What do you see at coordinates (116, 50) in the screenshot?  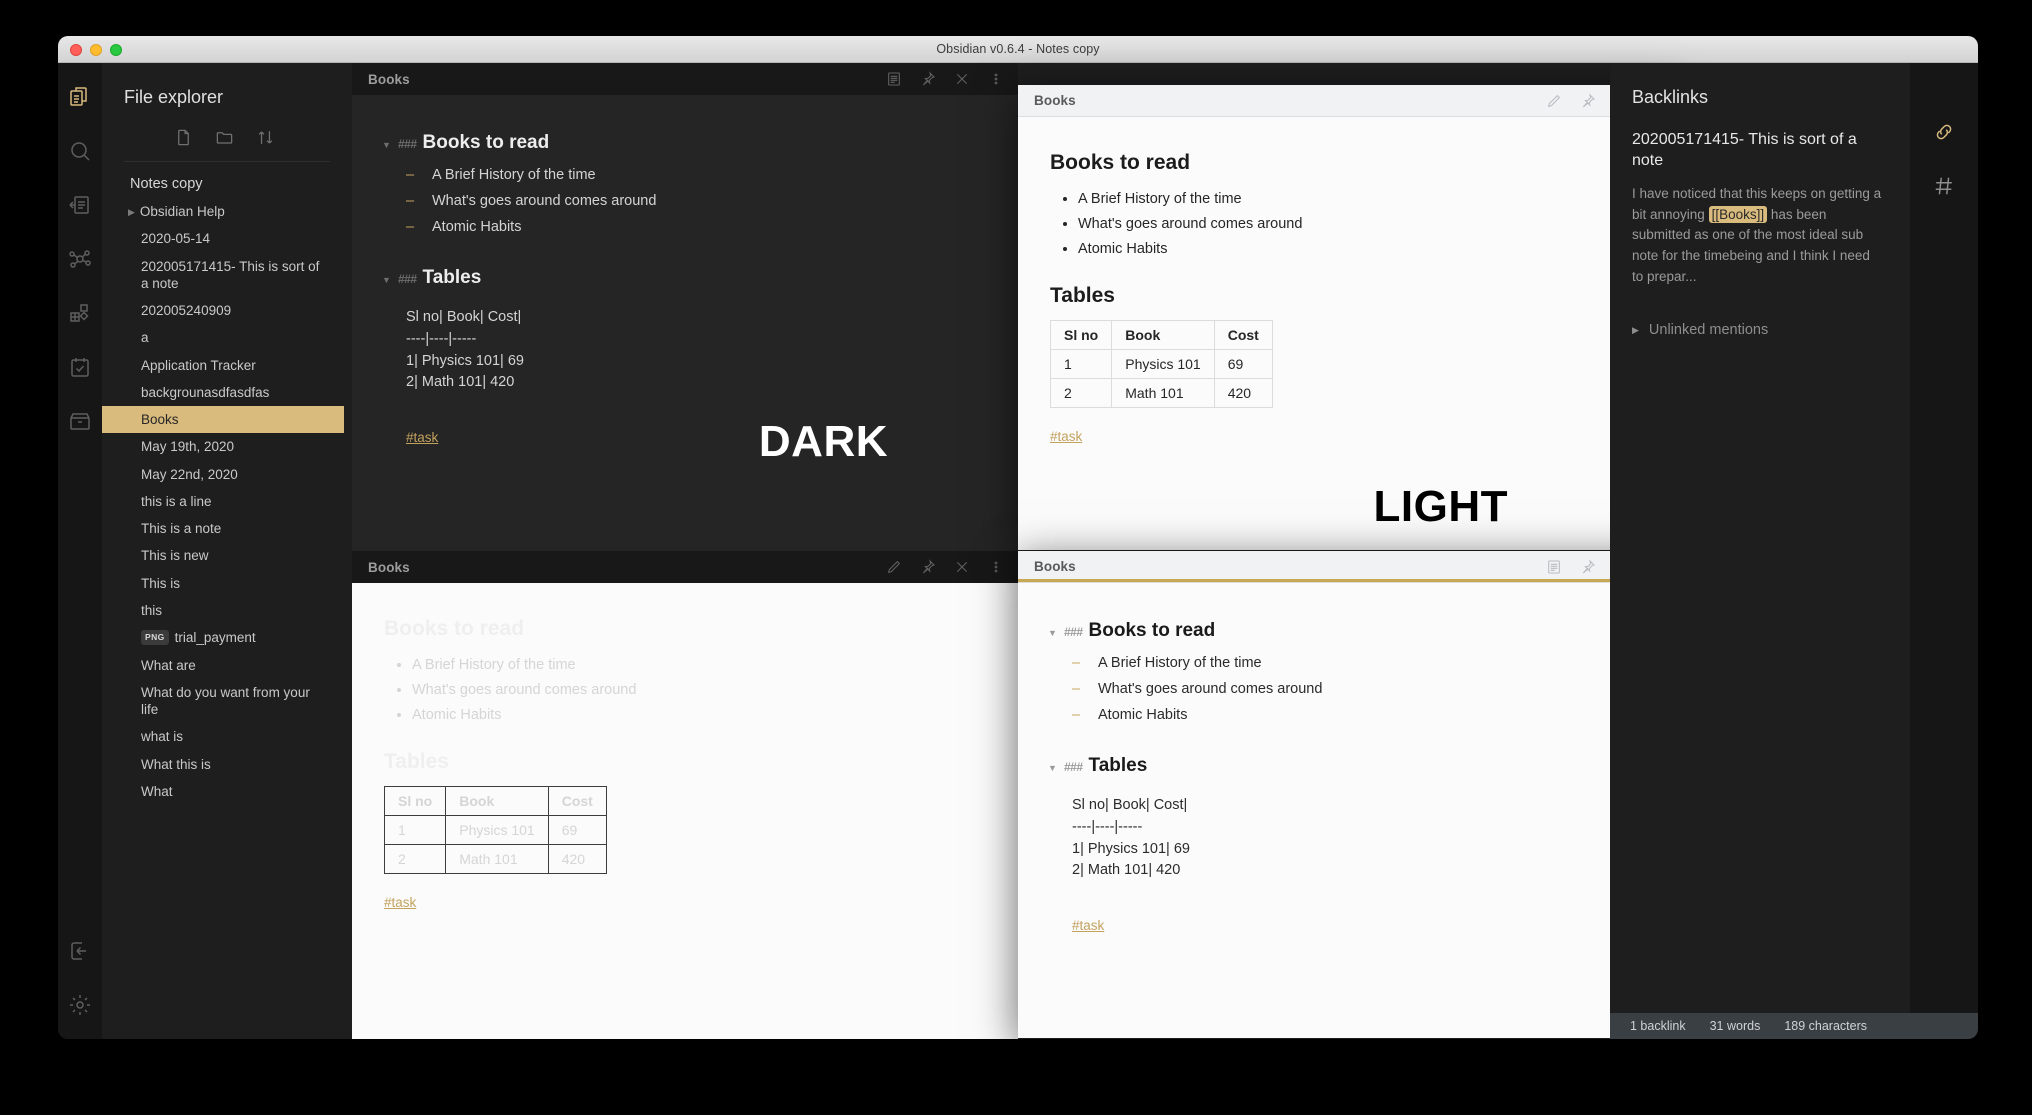 I see `maximize-window-button` at bounding box center [116, 50].